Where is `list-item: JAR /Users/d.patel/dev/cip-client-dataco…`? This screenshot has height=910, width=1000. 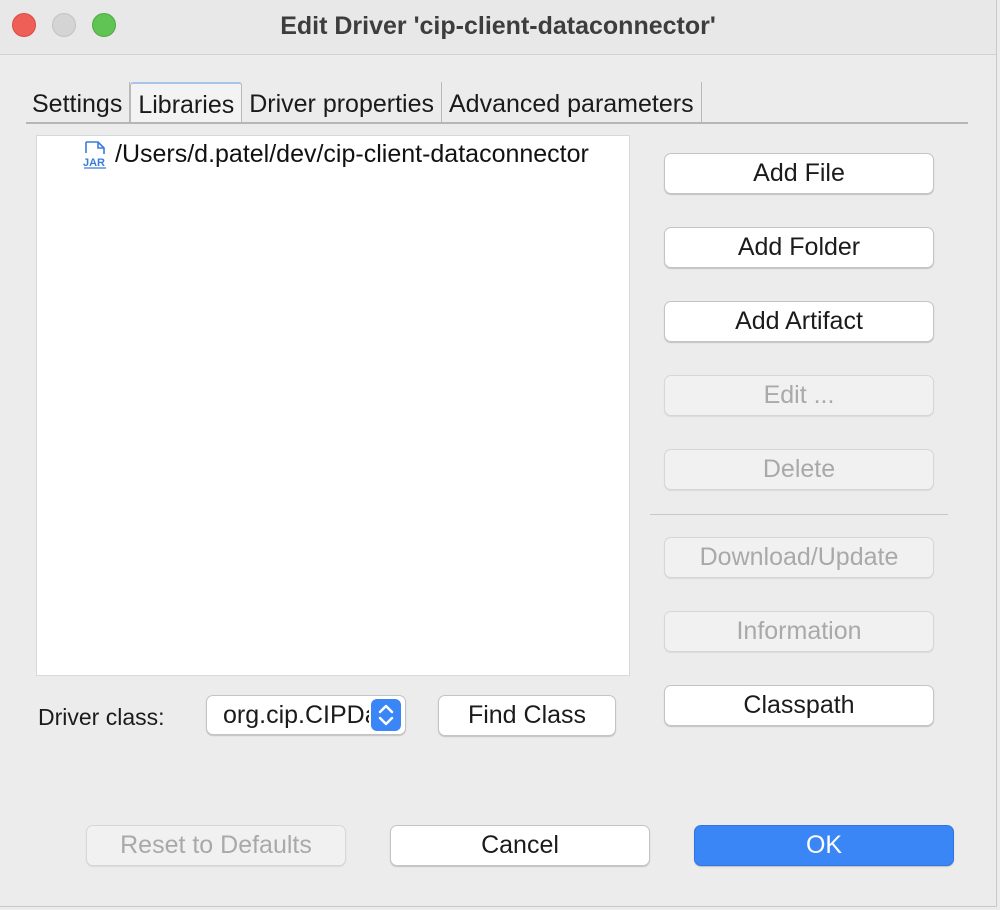
list-item: JAR /Users/d.patel/dev/cip-client-dataco… is located at coordinates (336, 154).